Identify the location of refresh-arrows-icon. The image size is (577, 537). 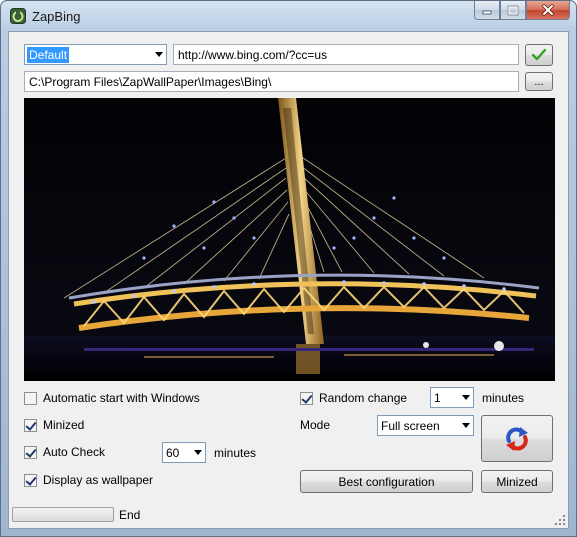
(517, 438).